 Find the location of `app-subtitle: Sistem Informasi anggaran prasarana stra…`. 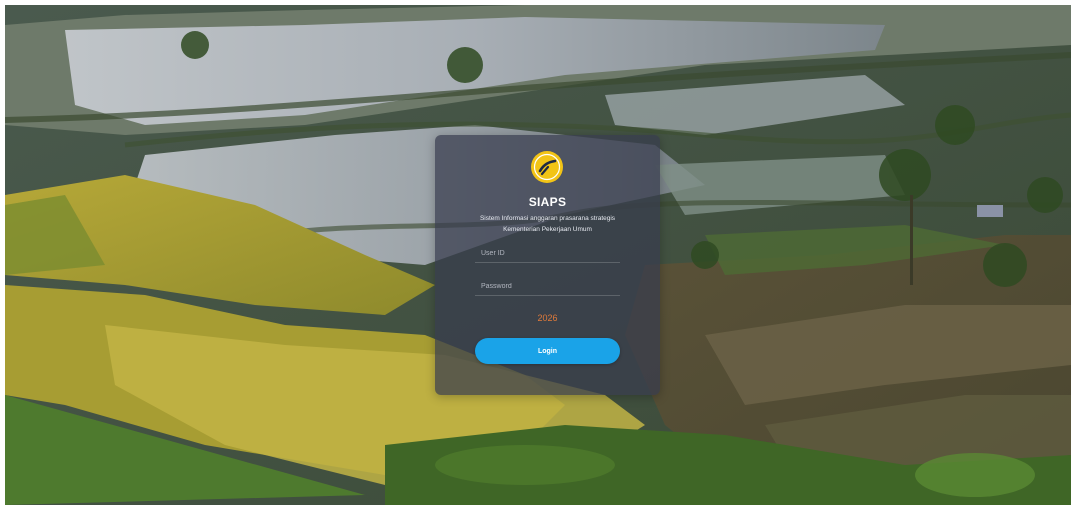

app-subtitle: Sistem Informasi anggaran prasarana stra… is located at coordinates (547, 224).